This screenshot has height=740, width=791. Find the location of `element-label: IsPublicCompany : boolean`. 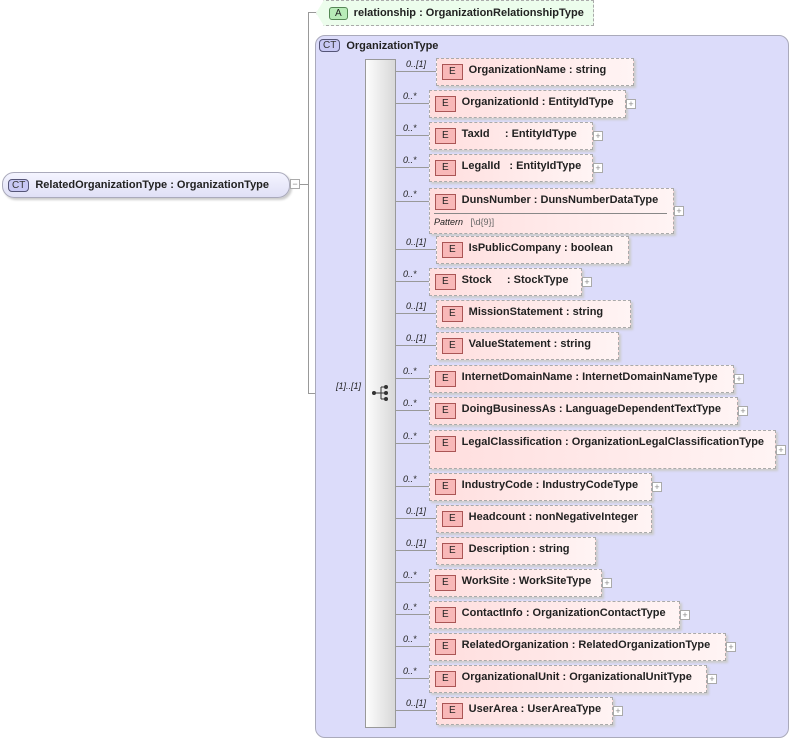

element-label: IsPublicCompany : boolean is located at coordinates (540, 248).